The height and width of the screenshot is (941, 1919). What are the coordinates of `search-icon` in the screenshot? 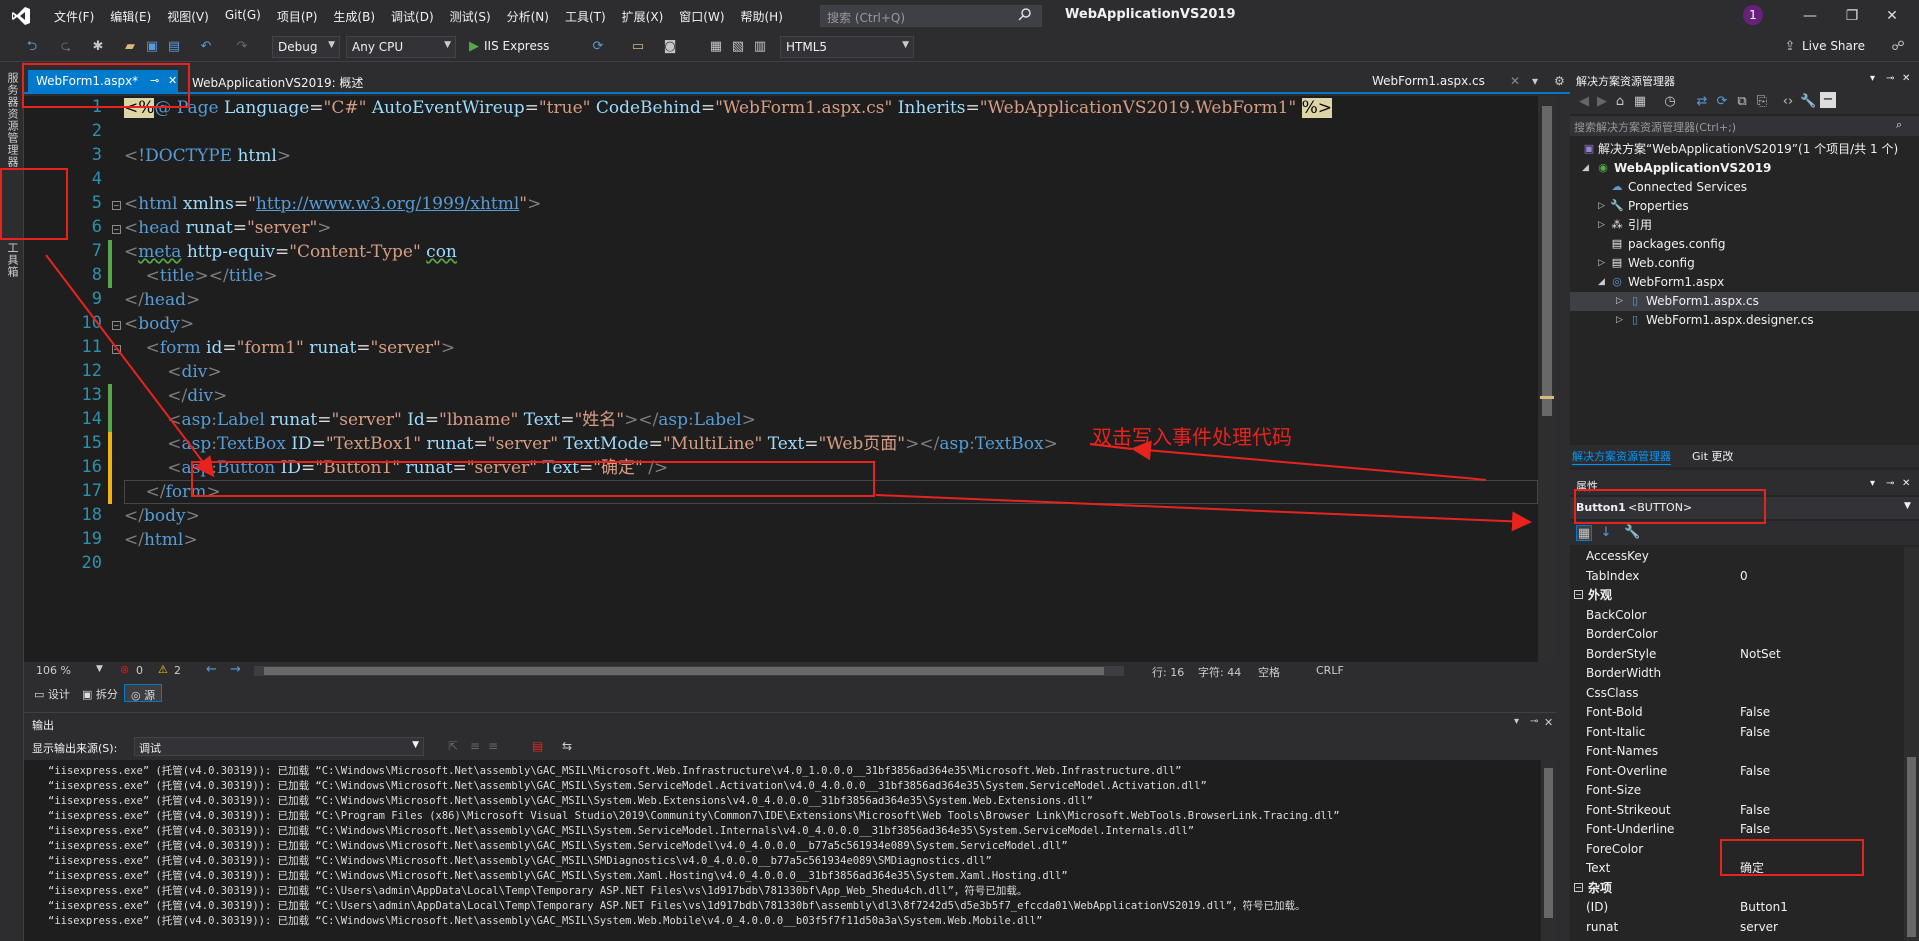 It's located at (1025, 15).